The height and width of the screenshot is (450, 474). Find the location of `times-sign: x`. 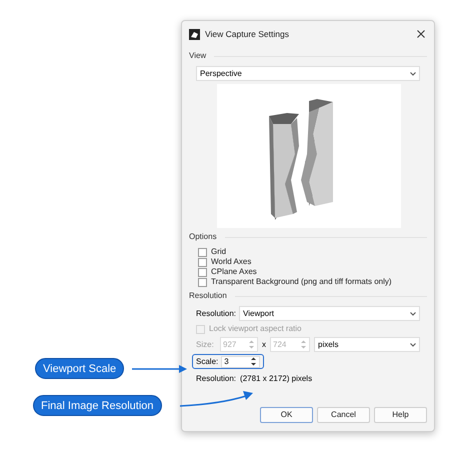

times-sign: x is located at coordinates (264, 345).